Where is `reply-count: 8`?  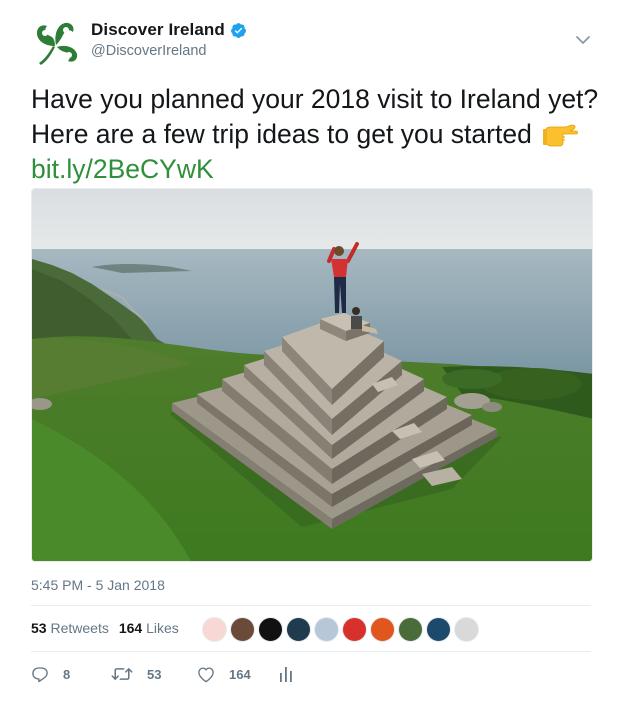 reply-count: 8 is located at coordinates (67, 674).